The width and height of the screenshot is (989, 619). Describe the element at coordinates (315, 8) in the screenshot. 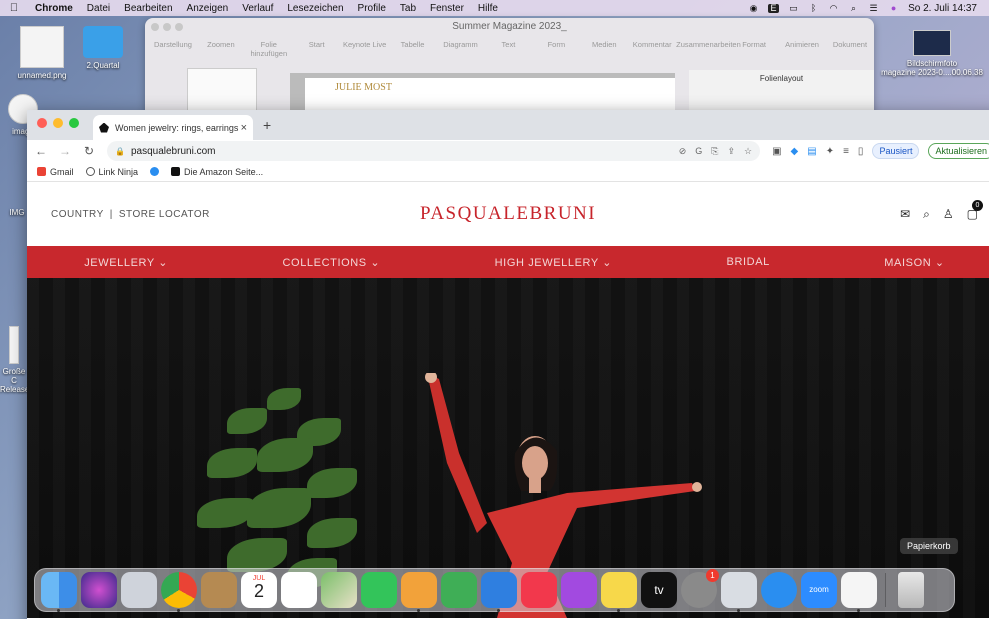

I see `menu-lesezeichen: Lesezeichen` at that location.